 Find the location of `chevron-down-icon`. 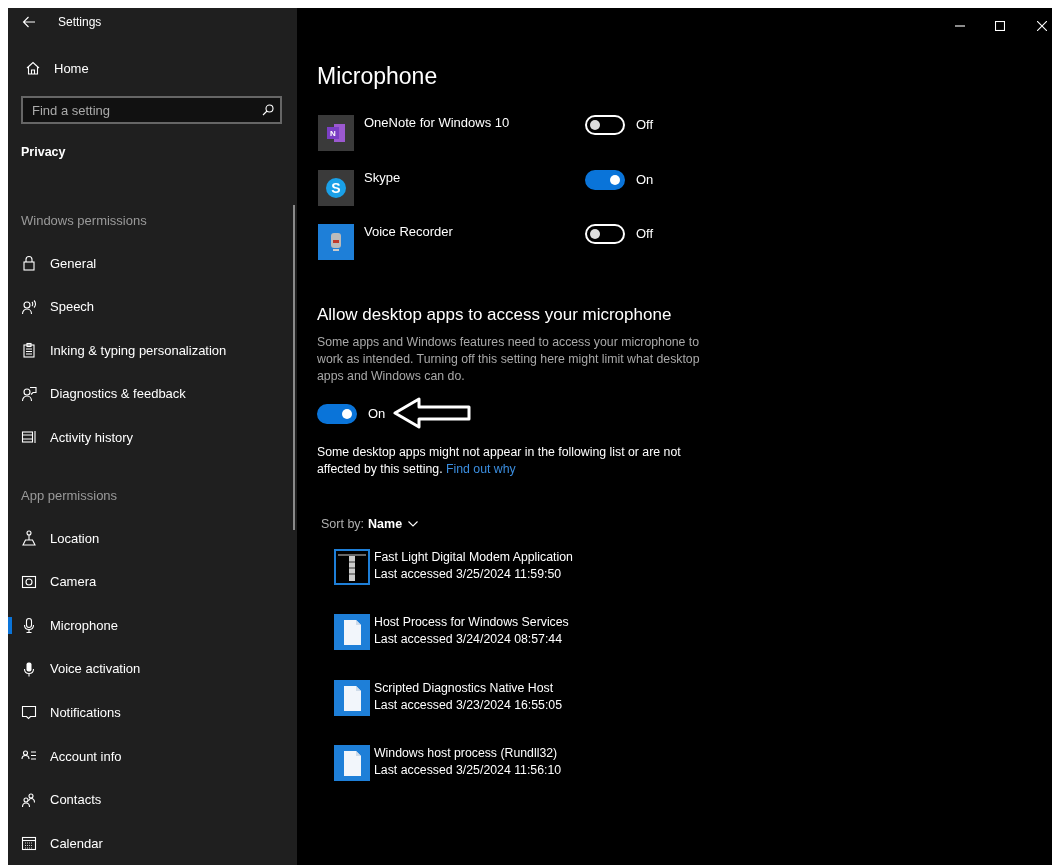

chevron-down-icon is located at coordinates (413, 523).